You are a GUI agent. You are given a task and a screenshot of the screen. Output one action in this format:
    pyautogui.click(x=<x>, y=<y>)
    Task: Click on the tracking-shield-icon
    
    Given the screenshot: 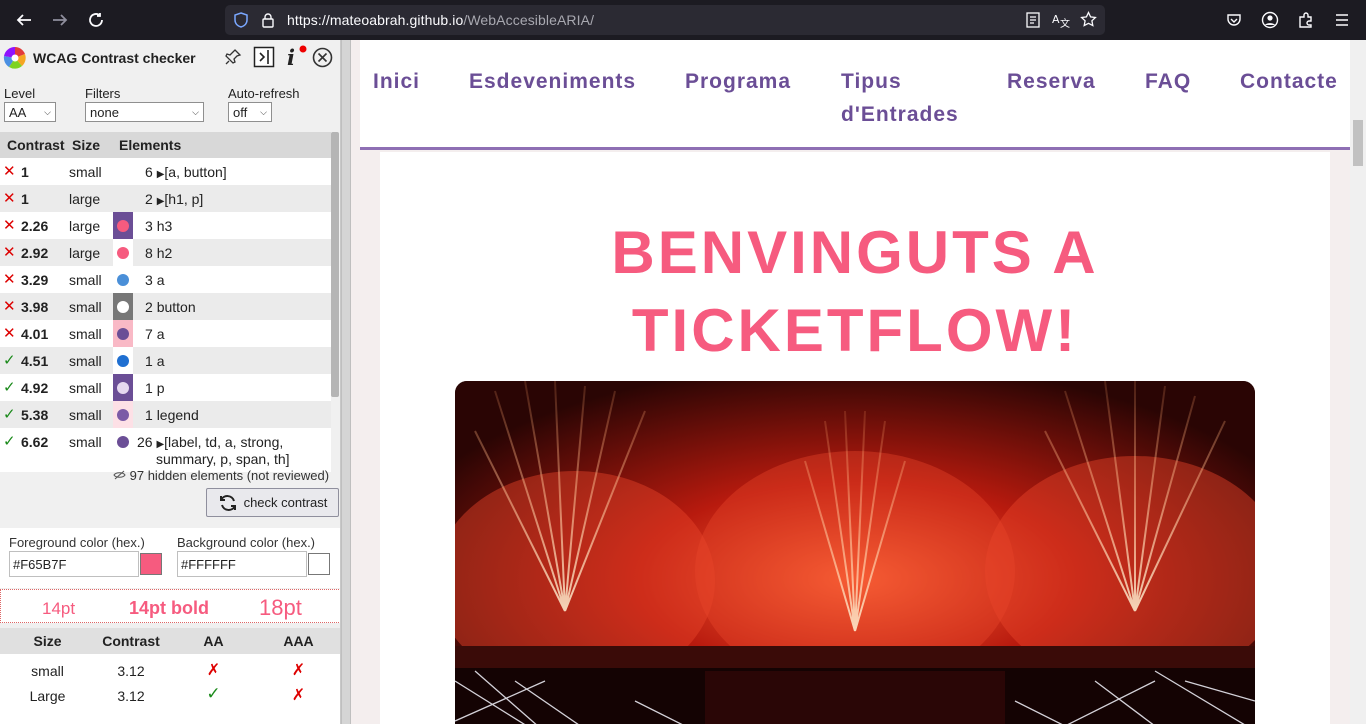 What is the action you would take?
    pyautogui.click(x=241, y=20)
    